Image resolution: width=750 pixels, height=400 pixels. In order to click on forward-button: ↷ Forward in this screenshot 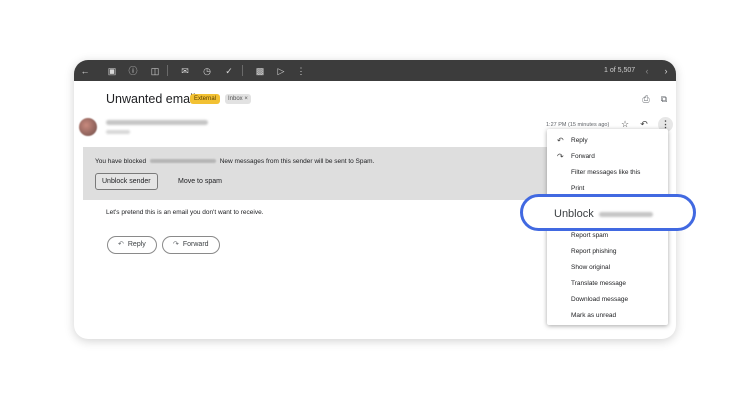, I will do `click(191, 245)`.